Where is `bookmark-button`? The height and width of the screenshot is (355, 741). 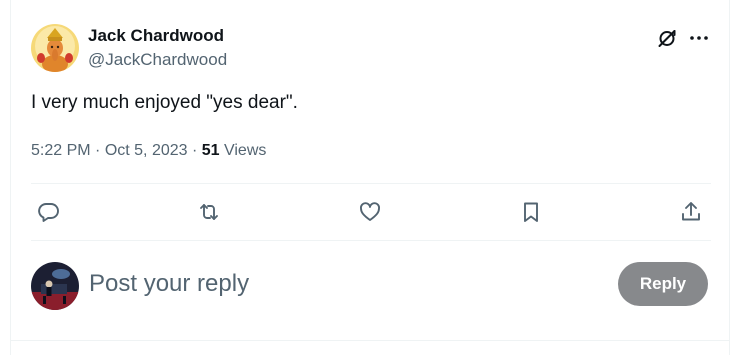
bookmark-button is located at coordinates (531, 212).